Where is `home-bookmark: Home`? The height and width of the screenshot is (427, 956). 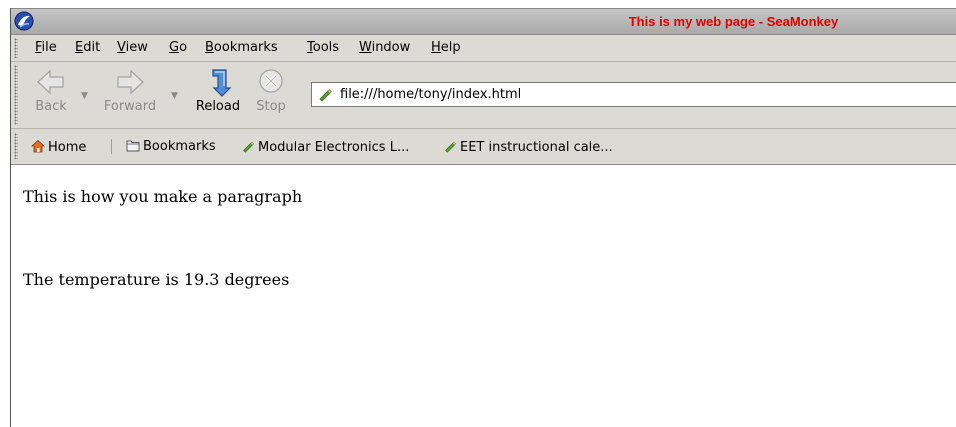
home-bookmark: Home is located at coordinates (58, 147).